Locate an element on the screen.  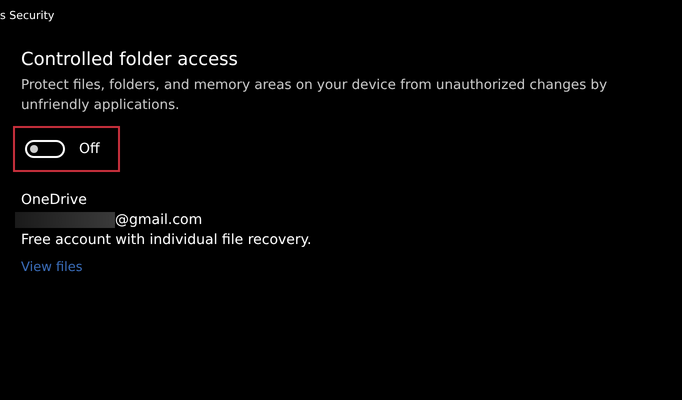
section-heading: Controlled folder access is located at coordinates (129, 60).